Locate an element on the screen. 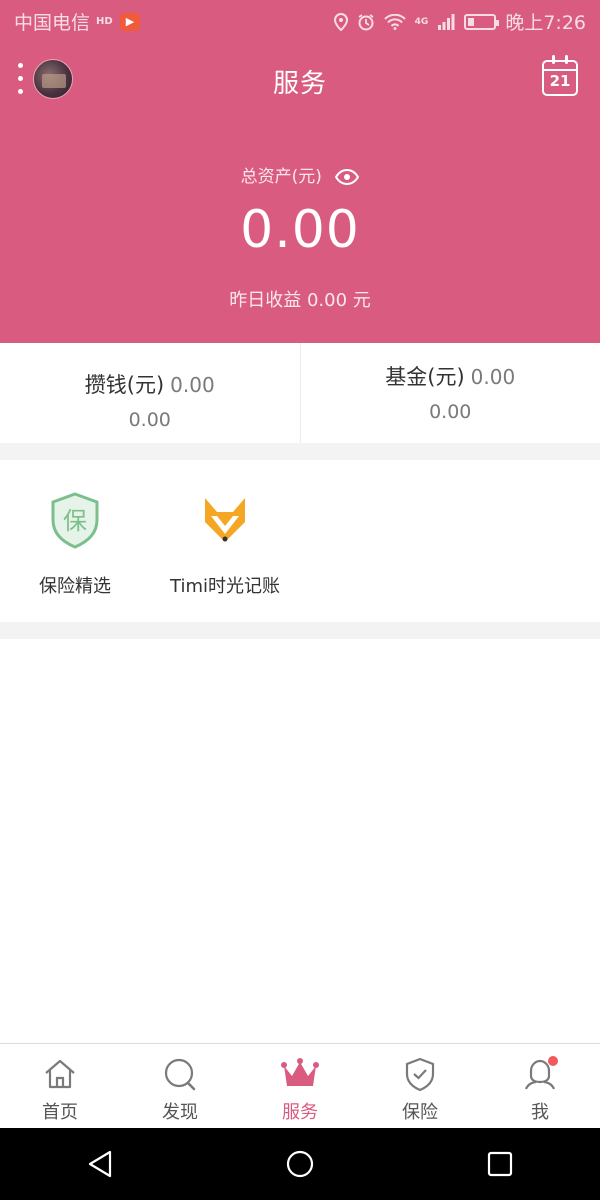 This screenshot has width=600, height=1200. hd-badge: HD is located at coordinates (104, 21).